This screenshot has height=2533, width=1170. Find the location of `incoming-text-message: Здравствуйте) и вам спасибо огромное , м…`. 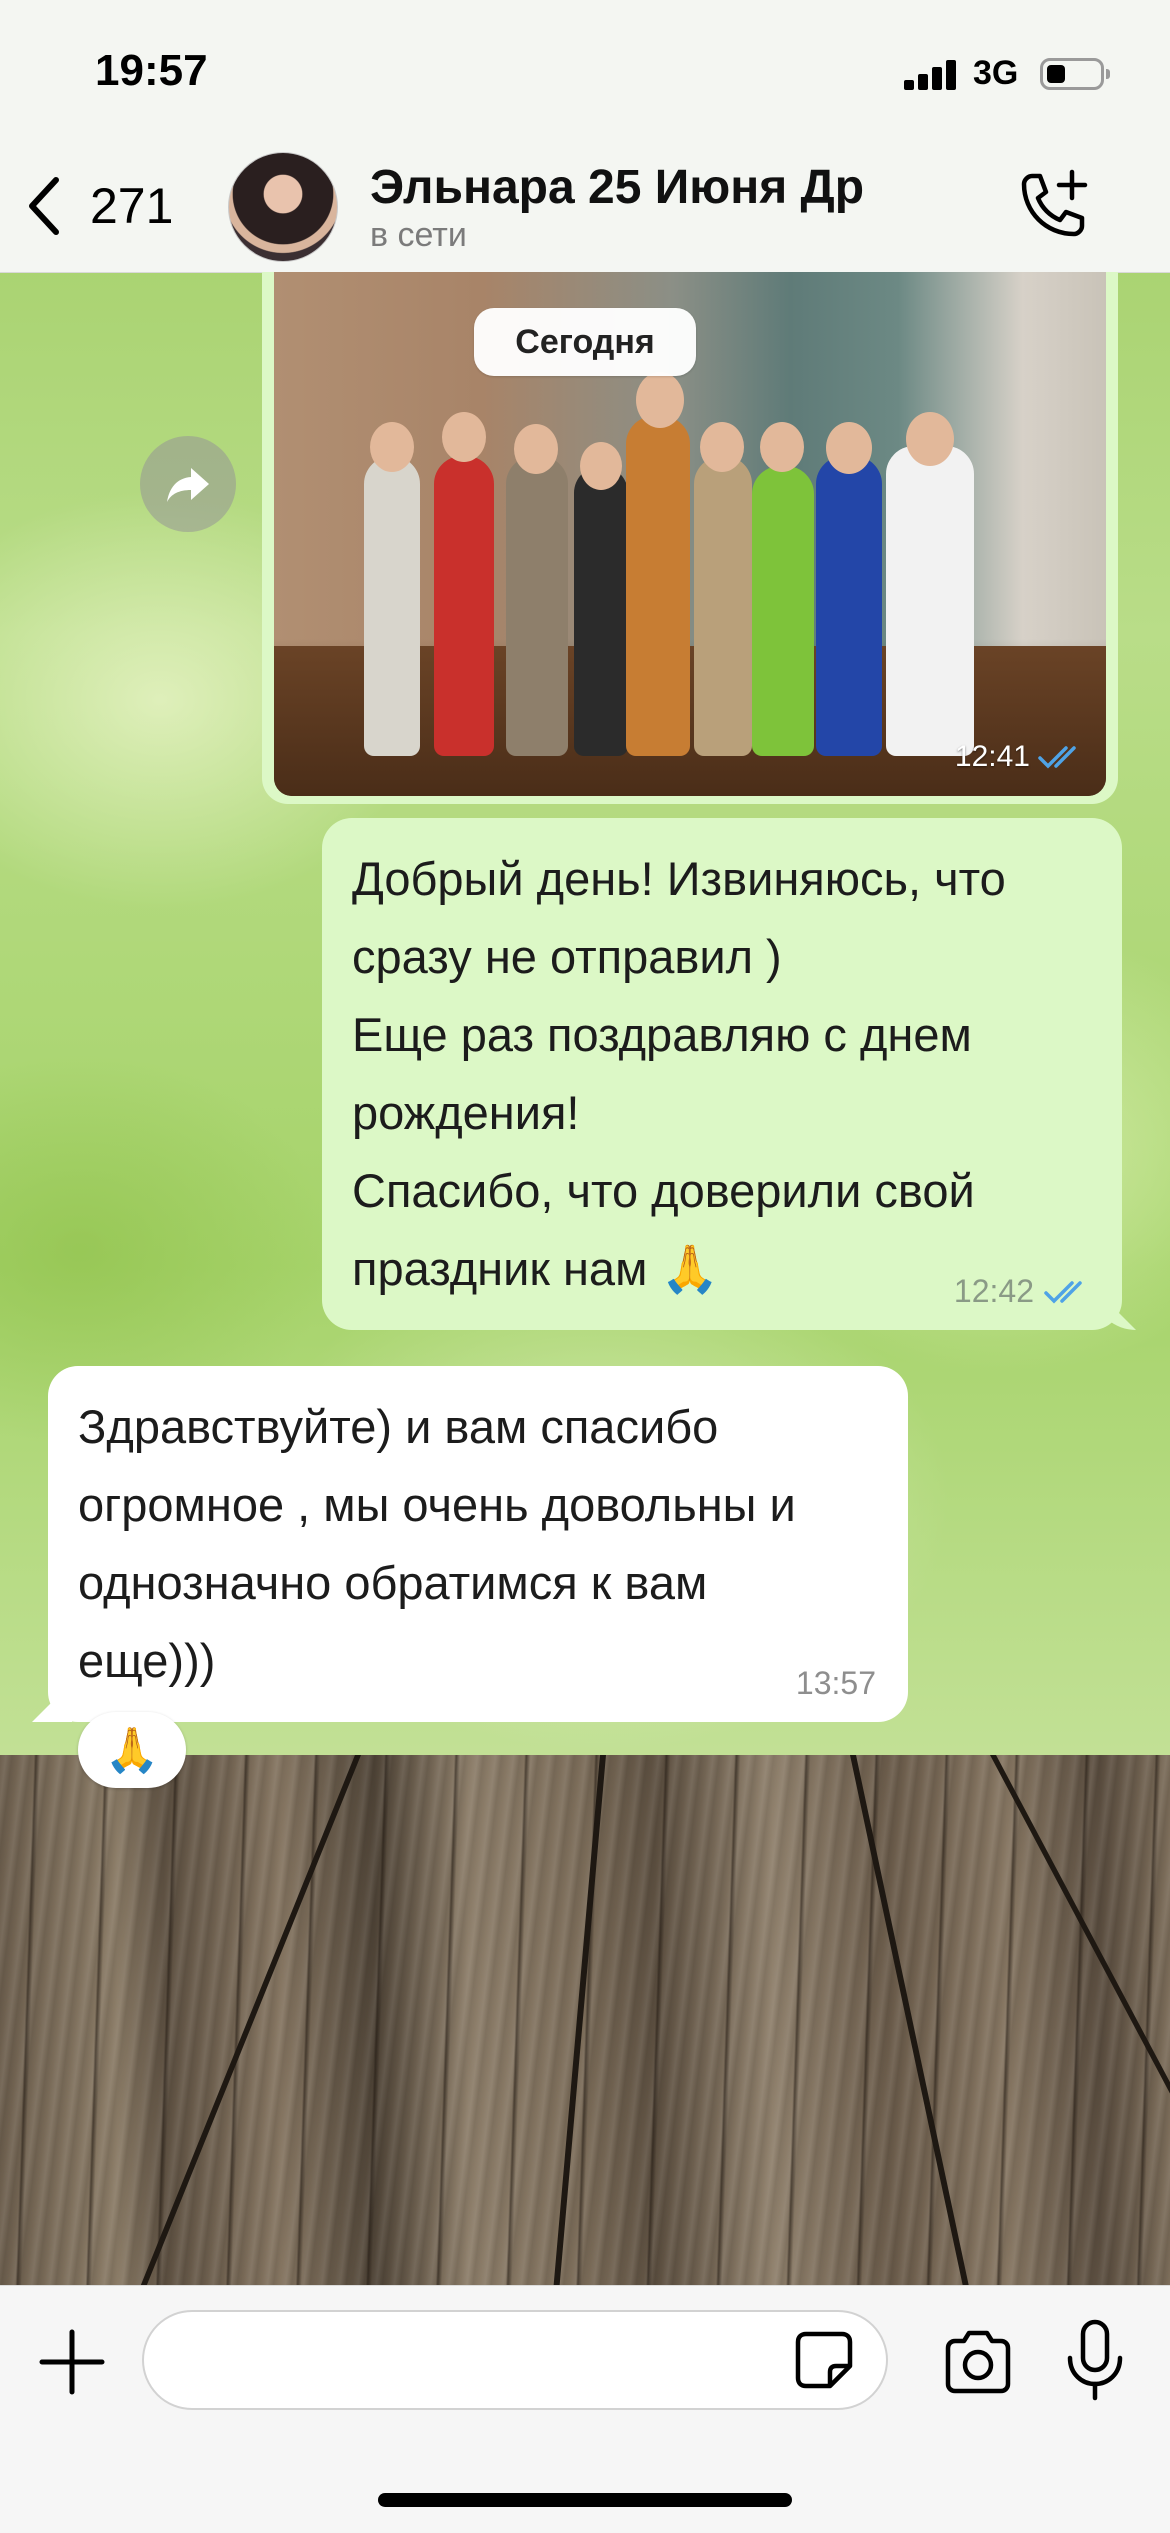

incoming-text-message: Здравствуйте) и вам спасибо огромное , м… is located at coordinates (478, 1544).